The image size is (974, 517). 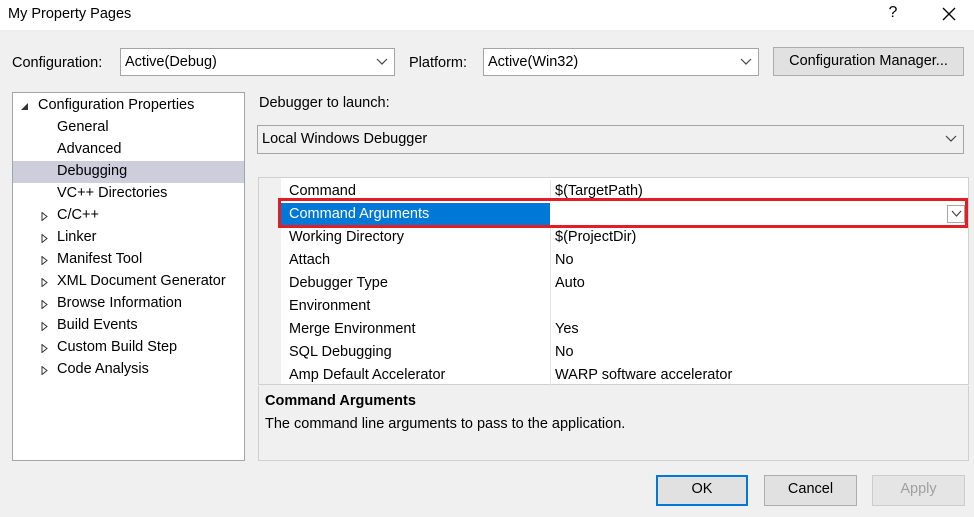 What do you see at coordinates (25, 106) in the screenshot?
I see `expanded-triangle-icon` at bounding box center [25, 106].